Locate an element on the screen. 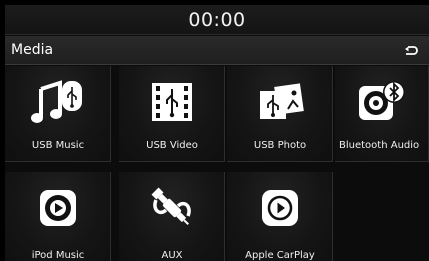 This screenshot has height=261, width=429. aux-tile: AUX is located at coordinates (172, 216).